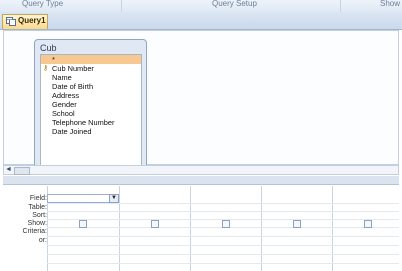 The height and width of the screenshot is (271, 402). I want to click on document-tab-bar: Query1, so click(201, 21).